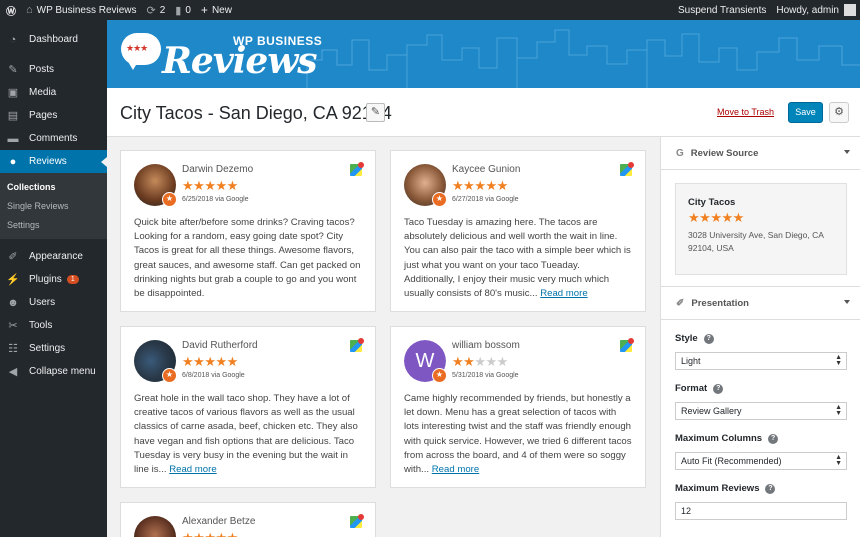  What do you see at coordinates (183, 10) in the screenshot?
I see `comments-link: ▮ 0` at bounding box center [183, 10].